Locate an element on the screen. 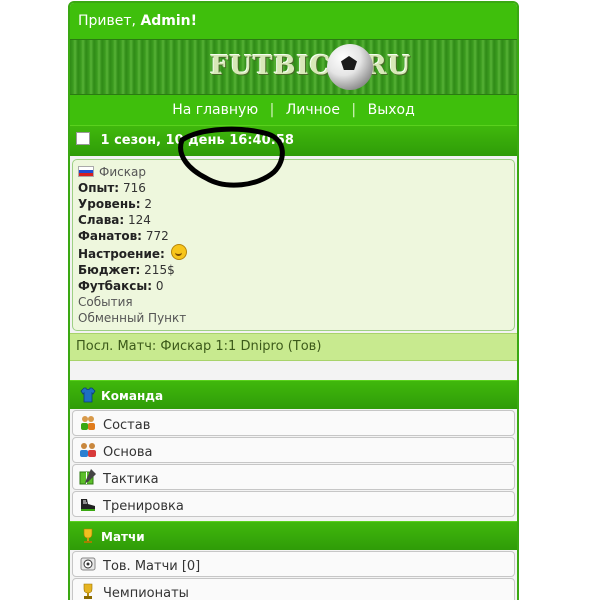 This screenshot has height=600, width=600. stat-value: 124 is located at coordinates (139, 220).